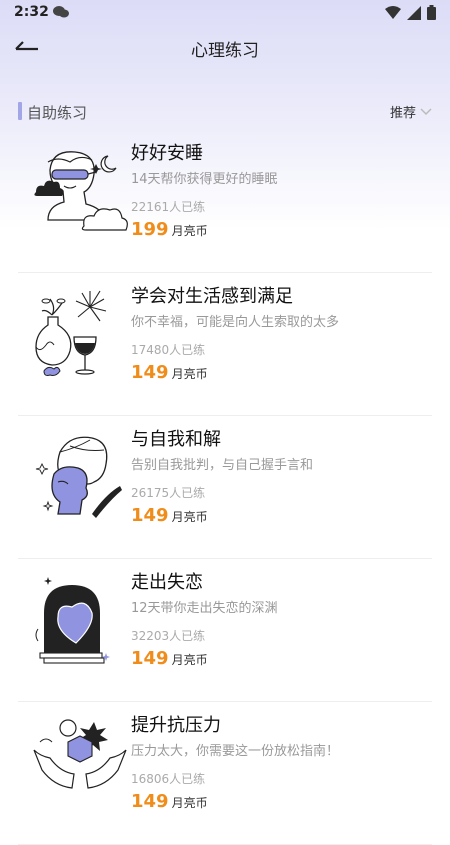 This screenshot has height=845, width=450. Describe the element at coordinates (168, 350) in the screenshot. I see `item-practice-count: 17480人已练` at that location.